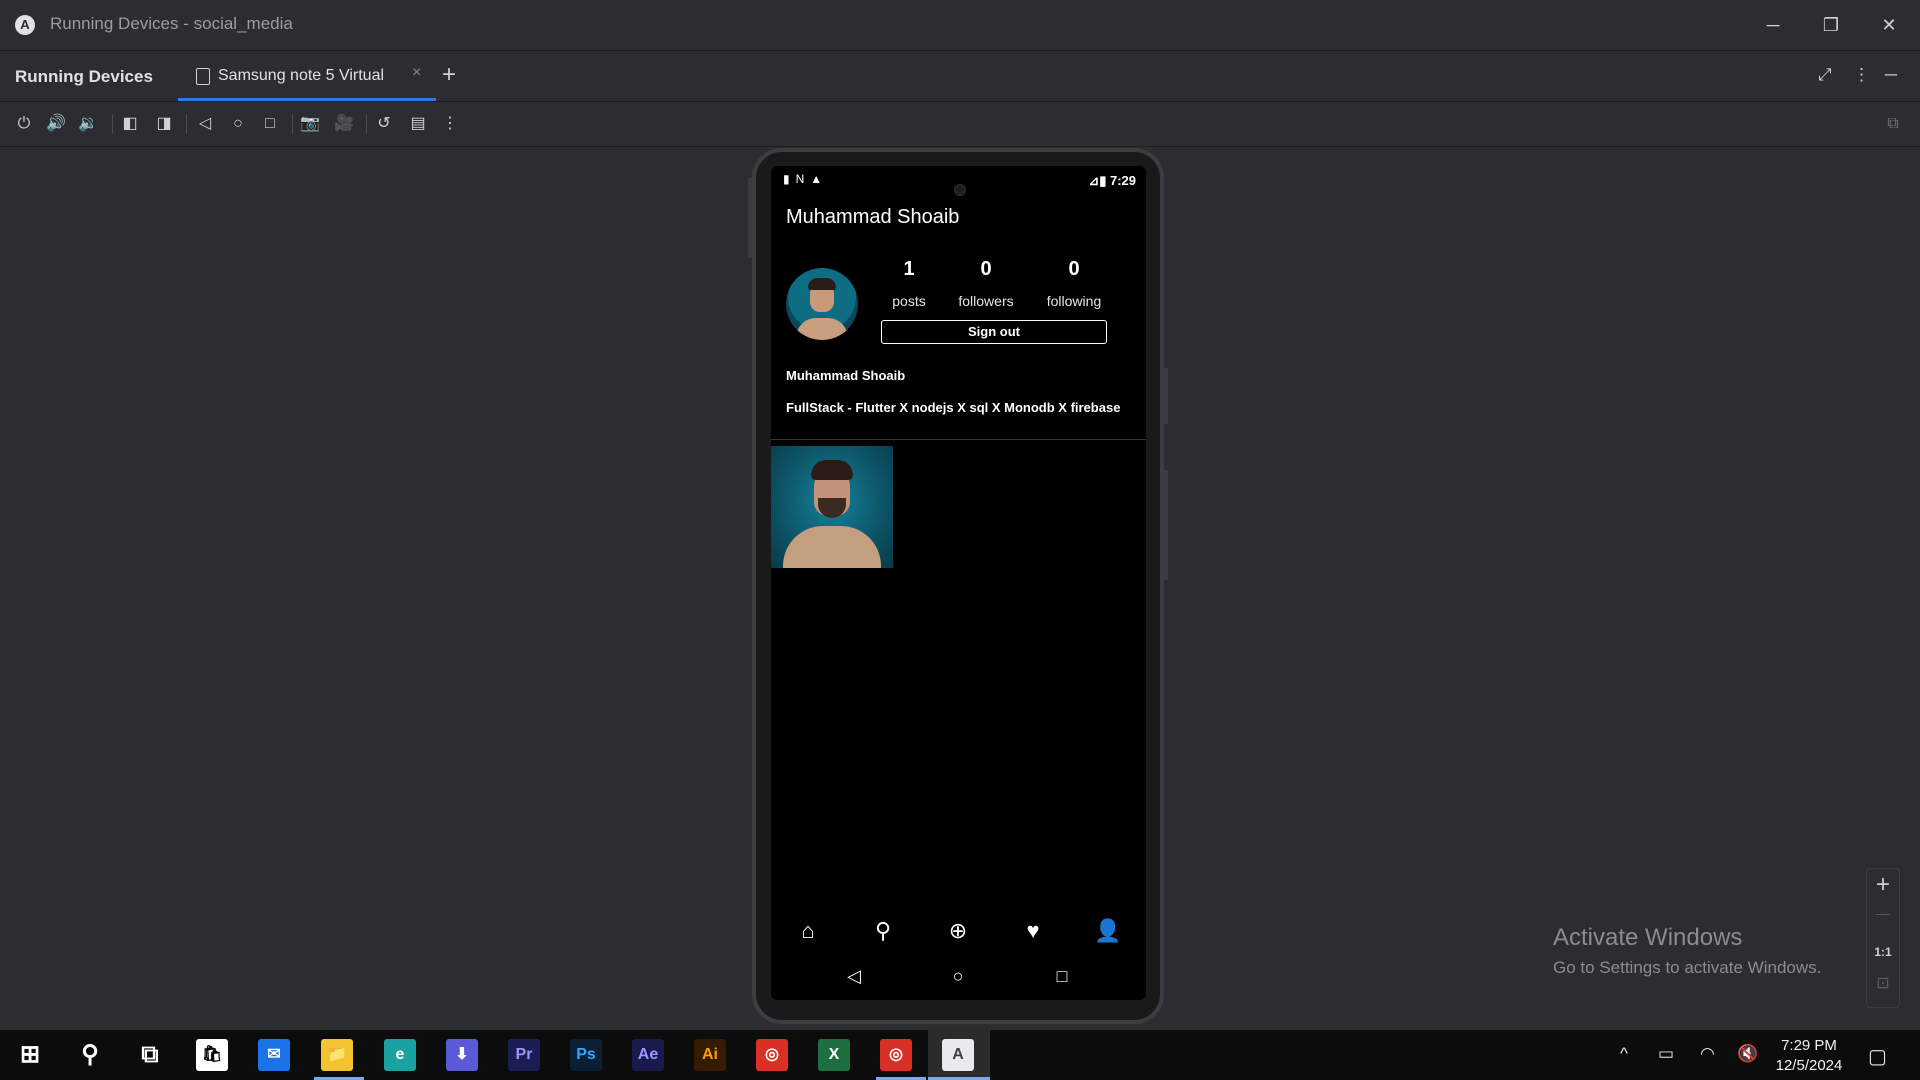  I want to click on tab-label: Samsung note 5 Virtual, so click(301, 75).